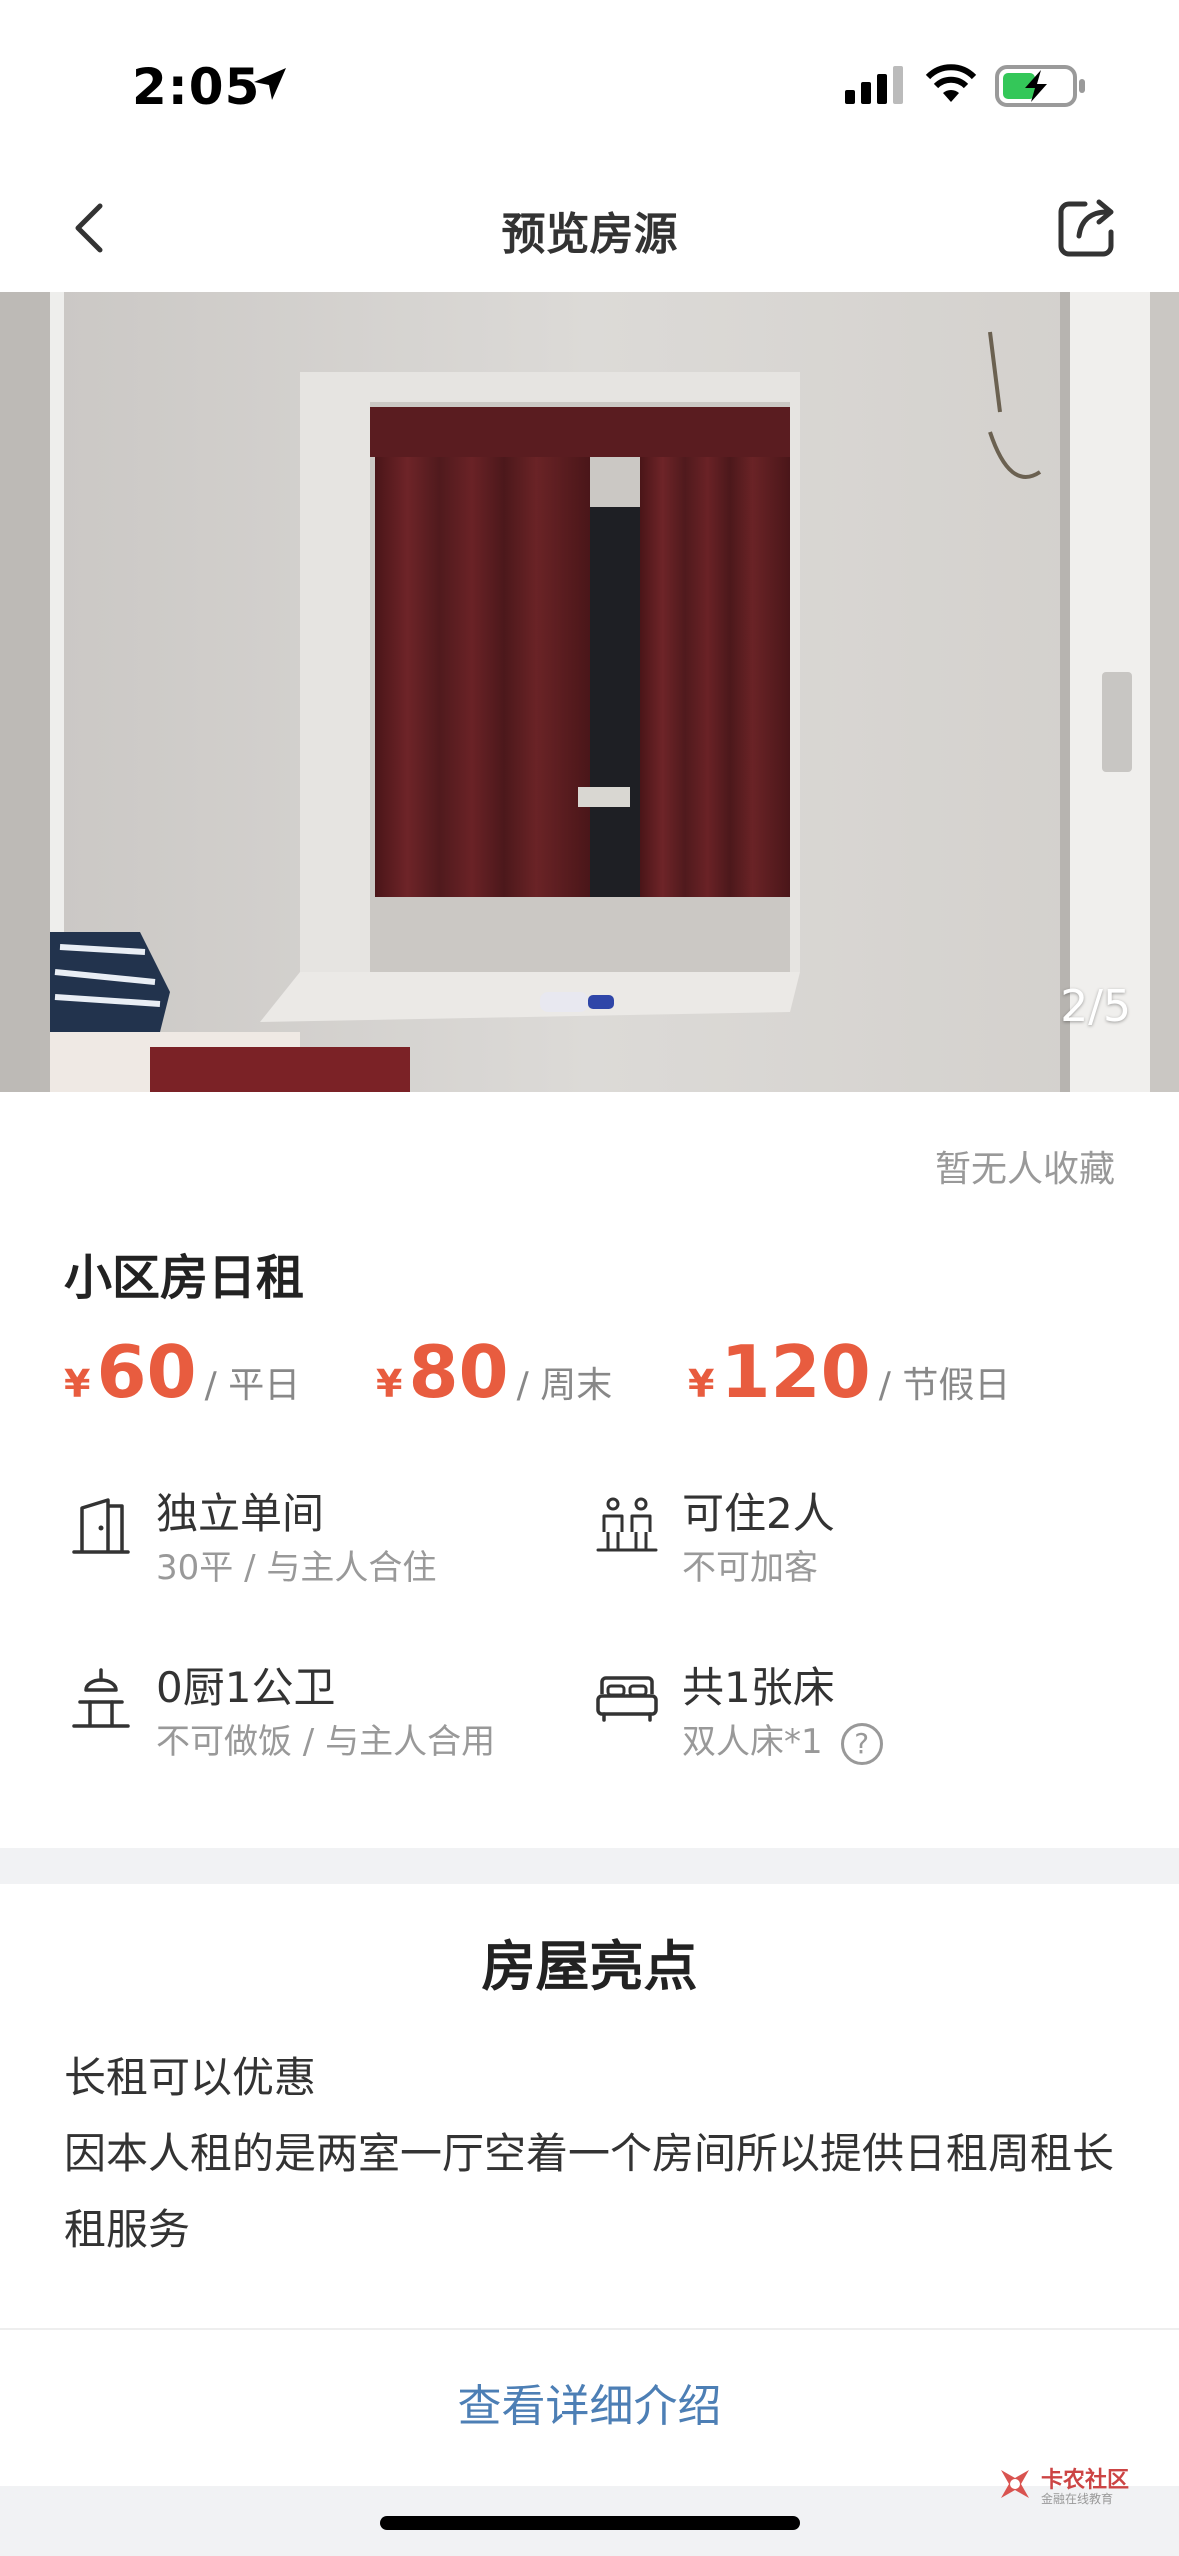 The height and width of the screenshot is (2556, 1179). Describe the element at coordinates (795, 1372) in the screenshot. I see `price-value: 120` at that location.